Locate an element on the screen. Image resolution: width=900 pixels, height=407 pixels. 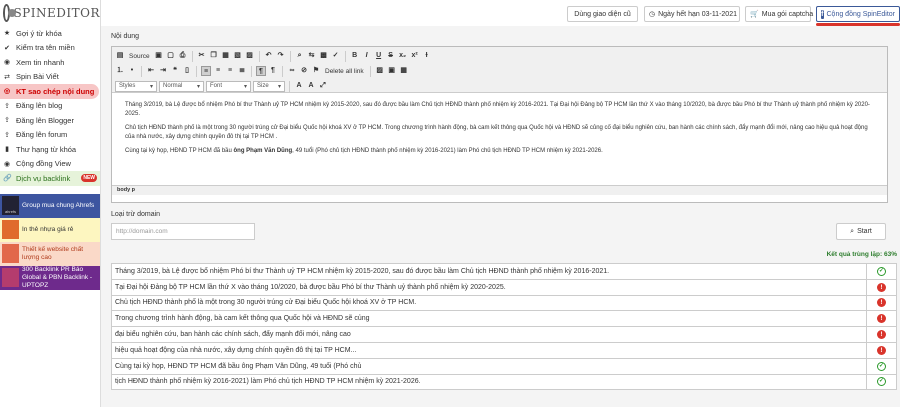
editor-status-bar: body p is located at coordinates (499, 190).